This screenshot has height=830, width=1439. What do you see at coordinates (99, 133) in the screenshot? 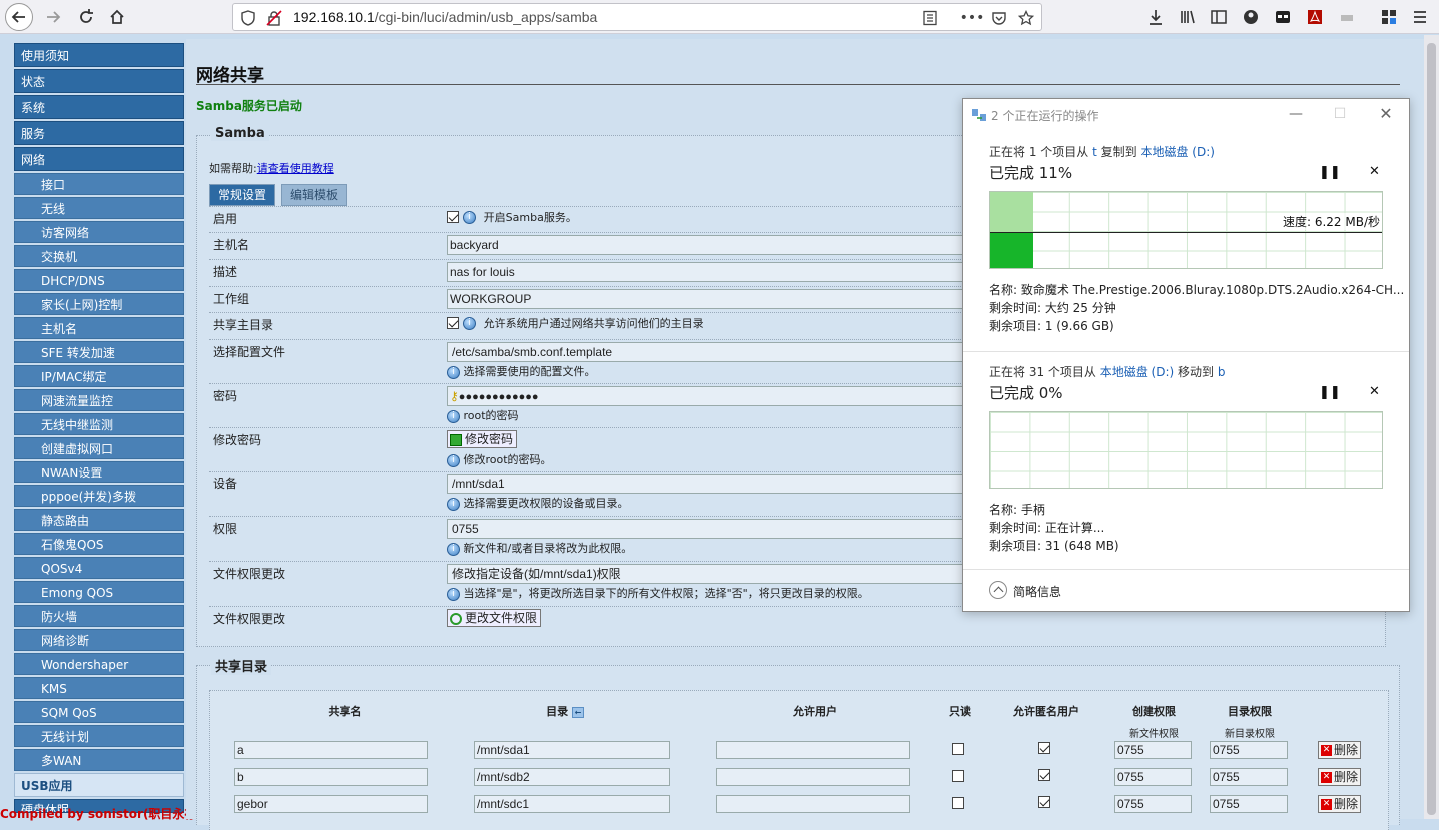
I see `nav-item-services: 服务` at bounding box center [99, 133].